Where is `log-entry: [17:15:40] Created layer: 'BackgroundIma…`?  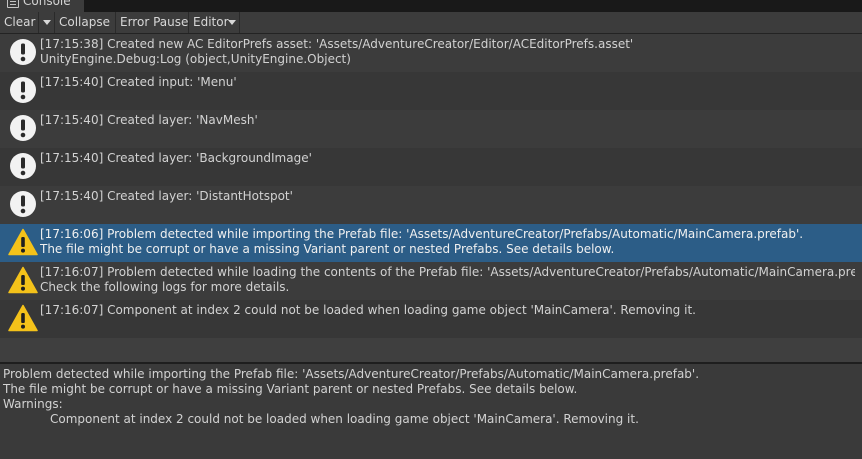
log-entry: [17:15:40] Created layer: 'BackgroundIma… is located at coordinates (431, 167).